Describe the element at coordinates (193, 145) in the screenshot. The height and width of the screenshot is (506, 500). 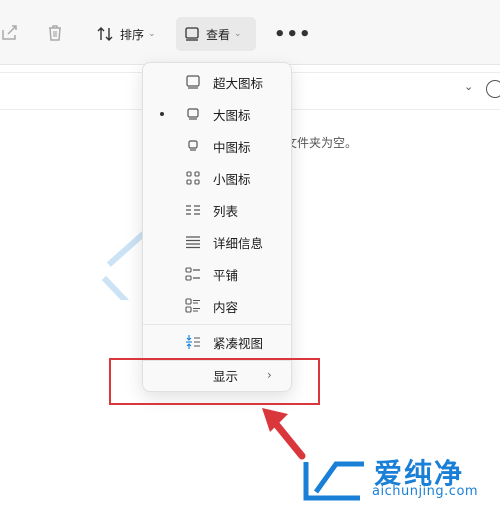
I see `monitor-small-icon` at that location.